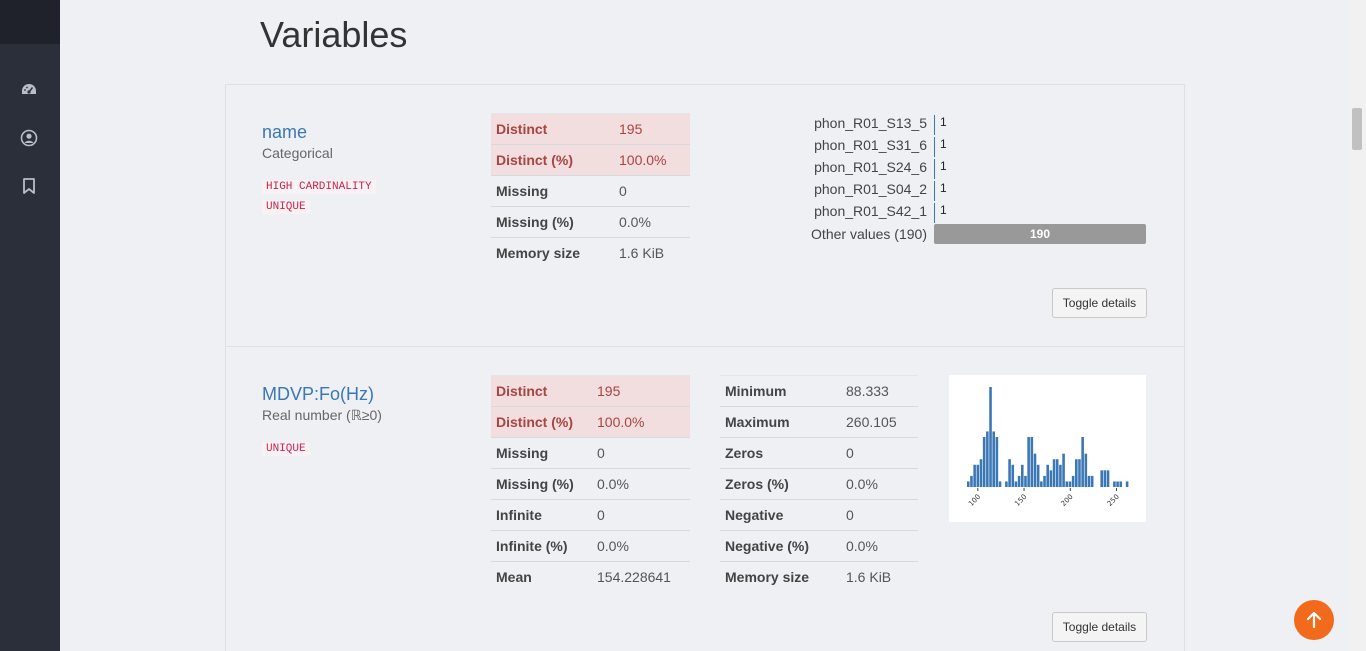  I want to click on sidebar, so click(30, 325).